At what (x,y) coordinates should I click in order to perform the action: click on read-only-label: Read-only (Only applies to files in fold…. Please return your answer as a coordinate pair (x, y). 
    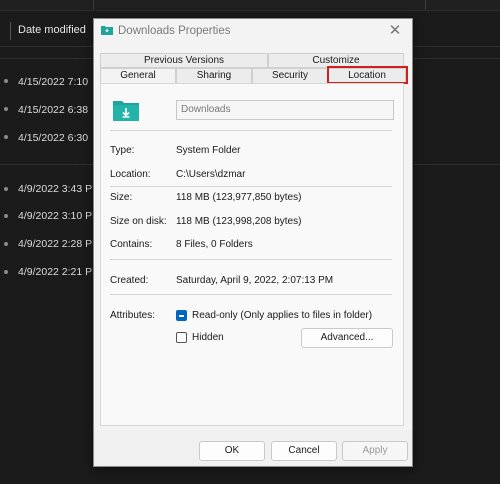
    Looking at the image, I should click on (282, 315).